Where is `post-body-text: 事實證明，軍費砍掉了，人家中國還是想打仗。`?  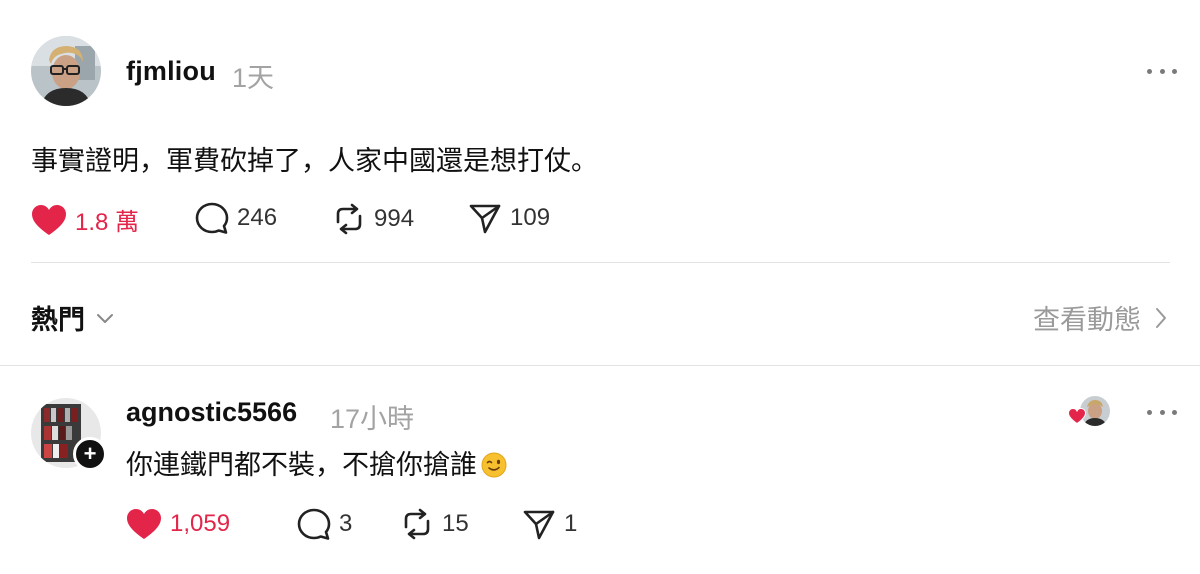 post-body-text: 事實證明，軍費砍掉了，人家中國還是想打仗。 is located at coordinates (314, 161).